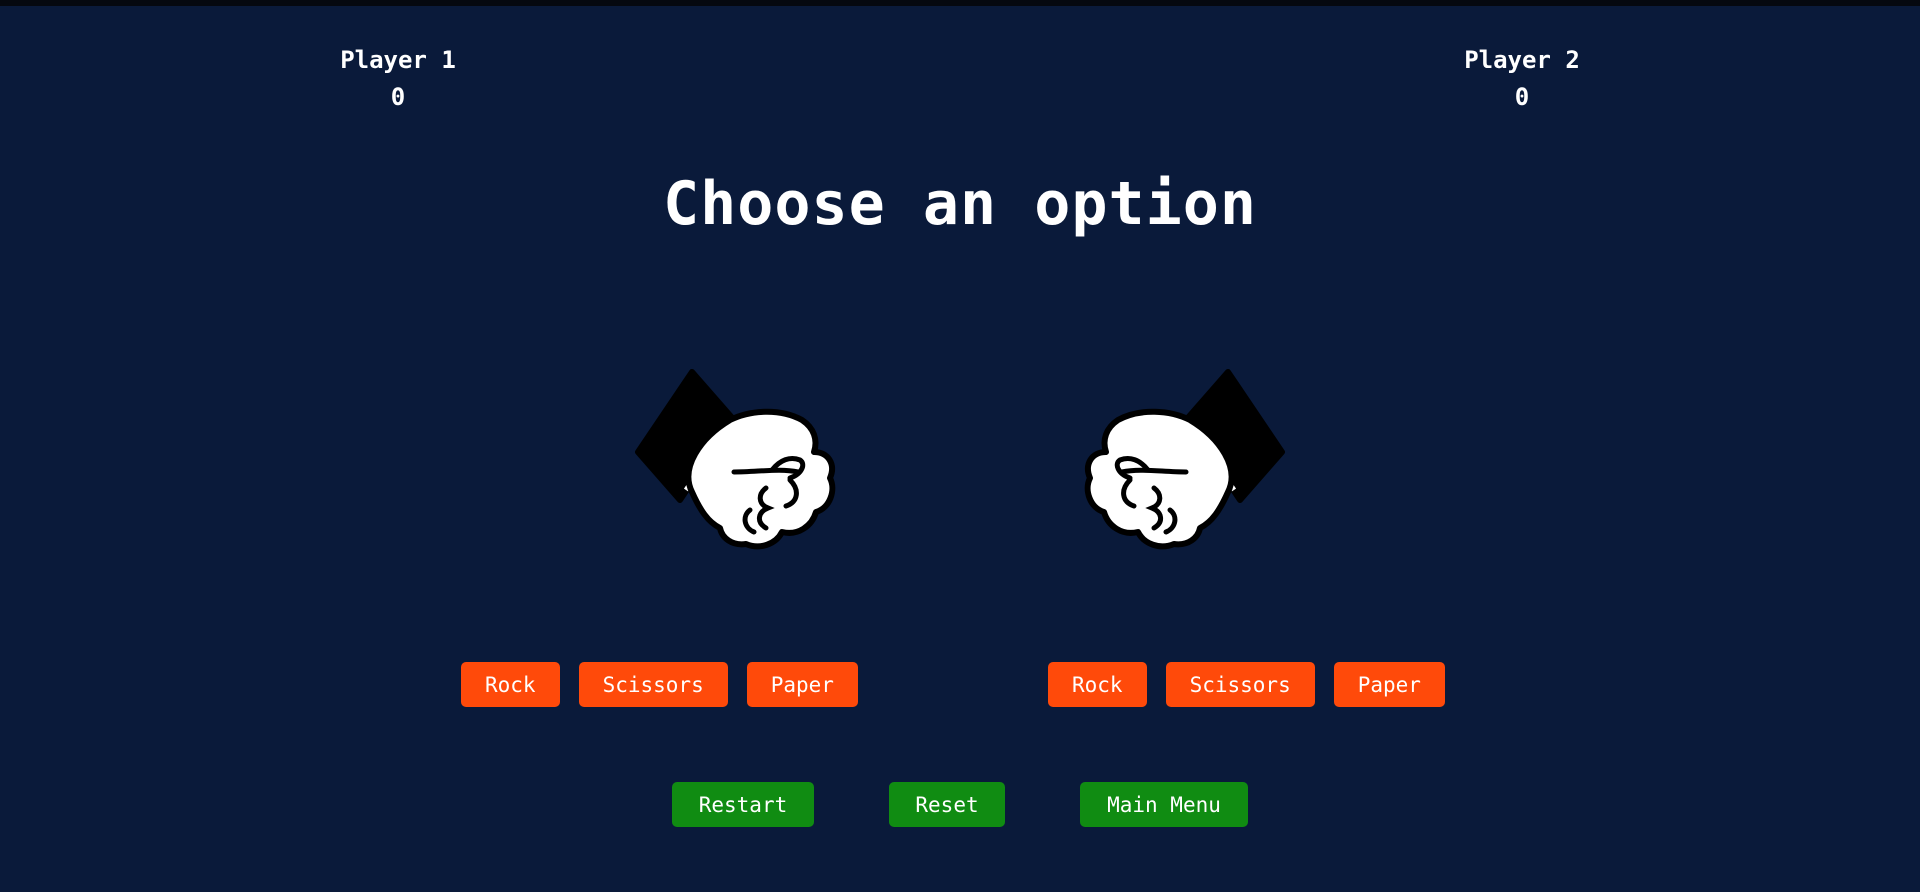  I want to click on main-menu-button: Main Menu, so click(1164, 804).